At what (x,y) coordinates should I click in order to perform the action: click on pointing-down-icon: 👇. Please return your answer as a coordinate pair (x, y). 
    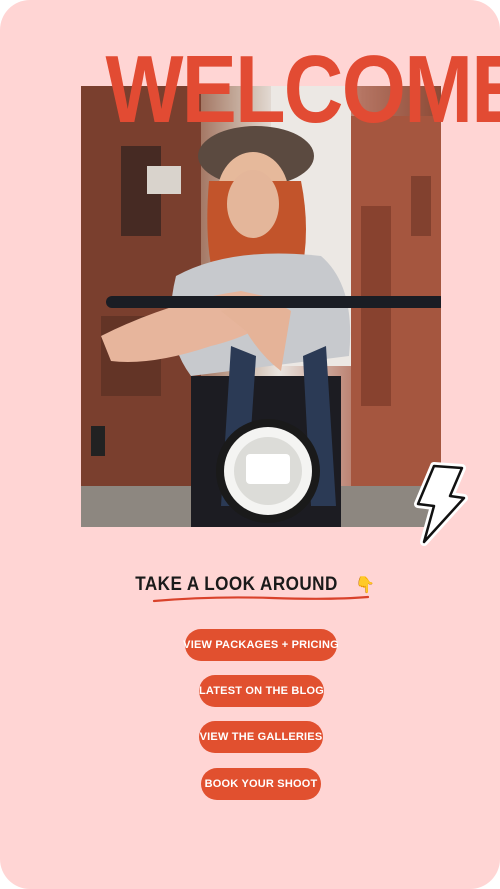
    Looking at the image, I should click on (365, 585).